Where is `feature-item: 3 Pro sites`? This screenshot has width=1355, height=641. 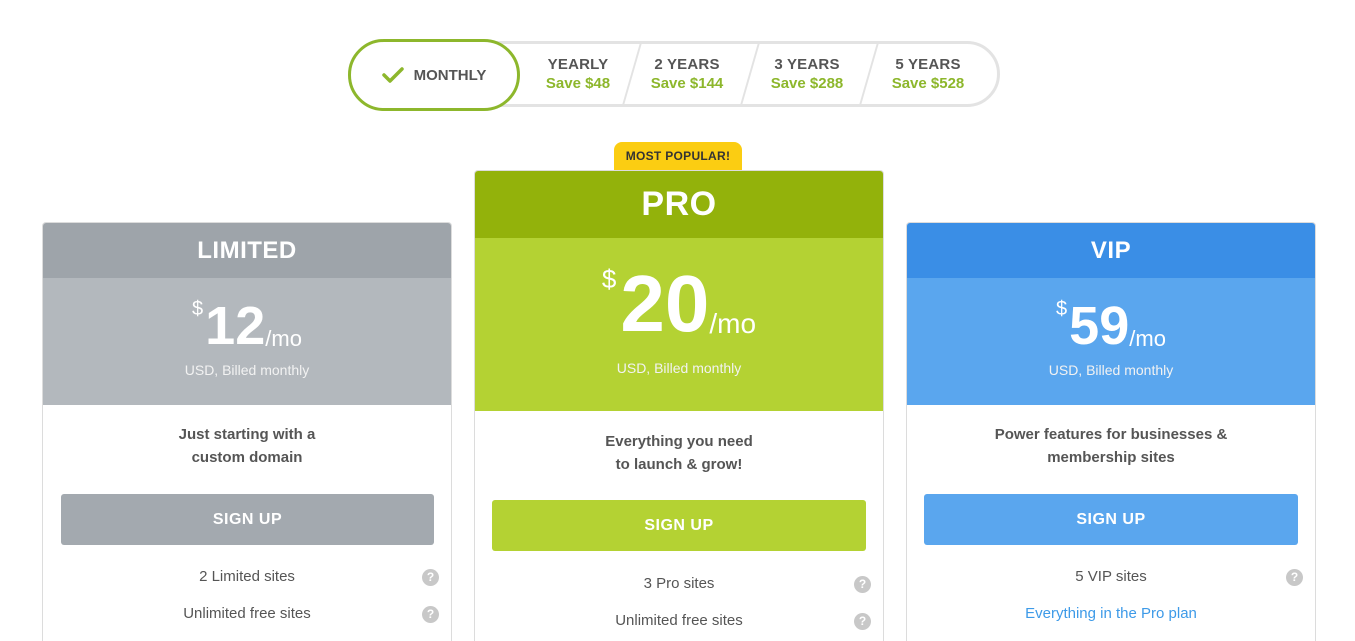
feature-item: 3 Pro sites is located at coordinates (679, 583).